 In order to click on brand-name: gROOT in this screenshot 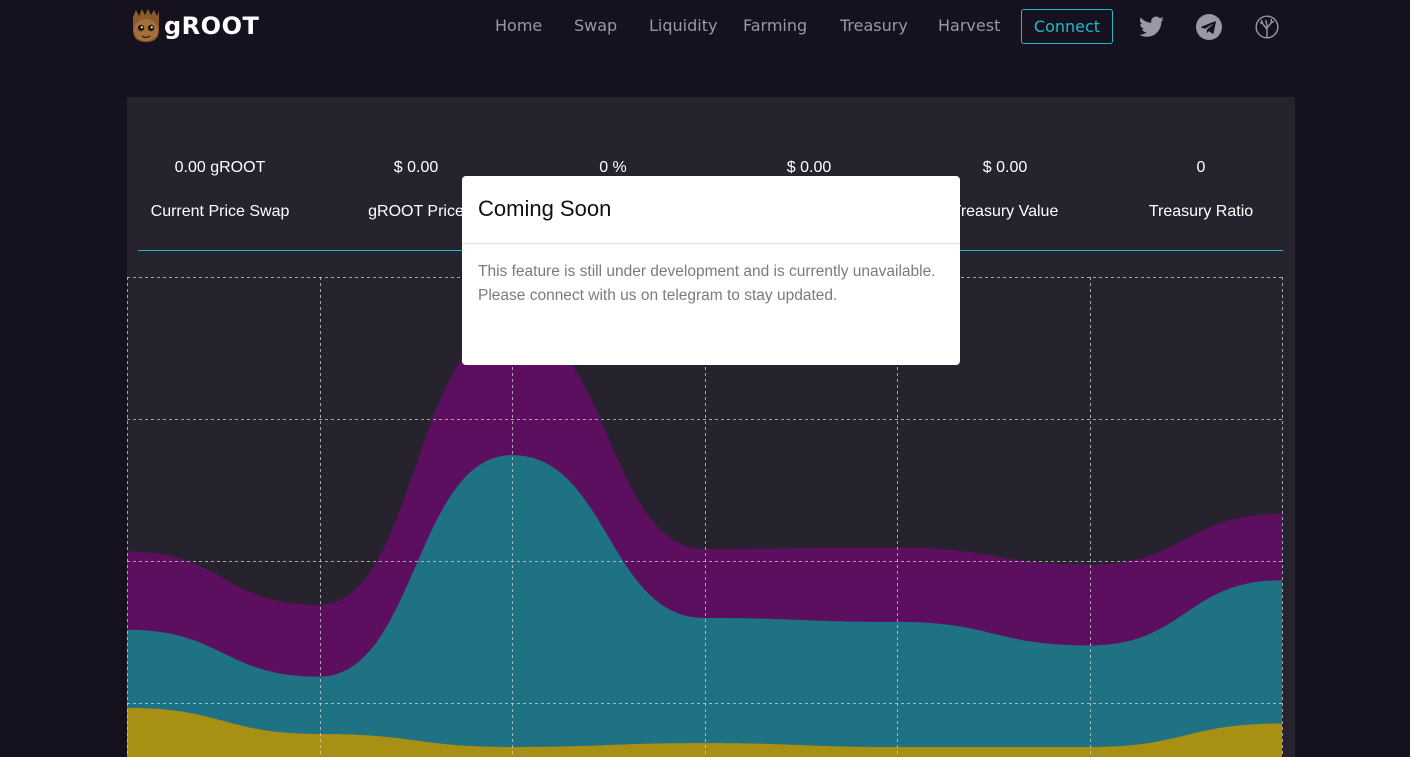, I will do `click(212, 26)`.